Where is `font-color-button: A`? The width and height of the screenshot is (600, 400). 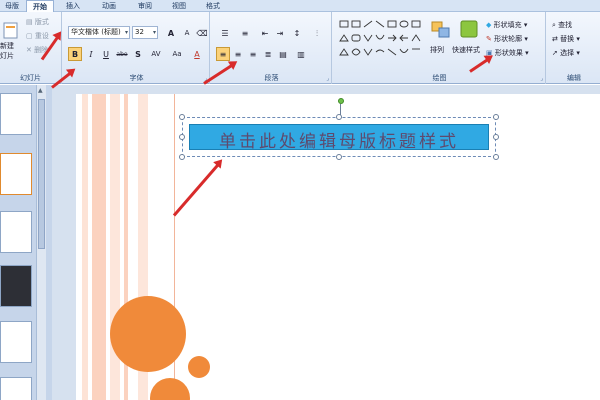 font-color-button: A is located at coordinates (197, 54).